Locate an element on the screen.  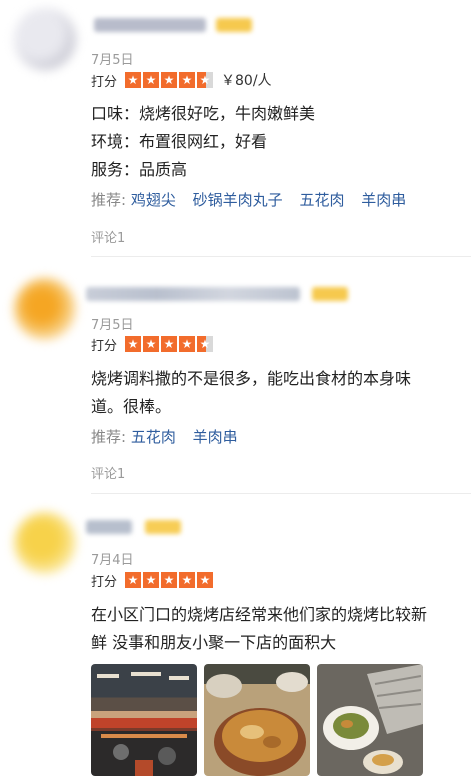
recommended-dish-link: 砂锅羊肉丸子 is located at coordinates (238, 200).